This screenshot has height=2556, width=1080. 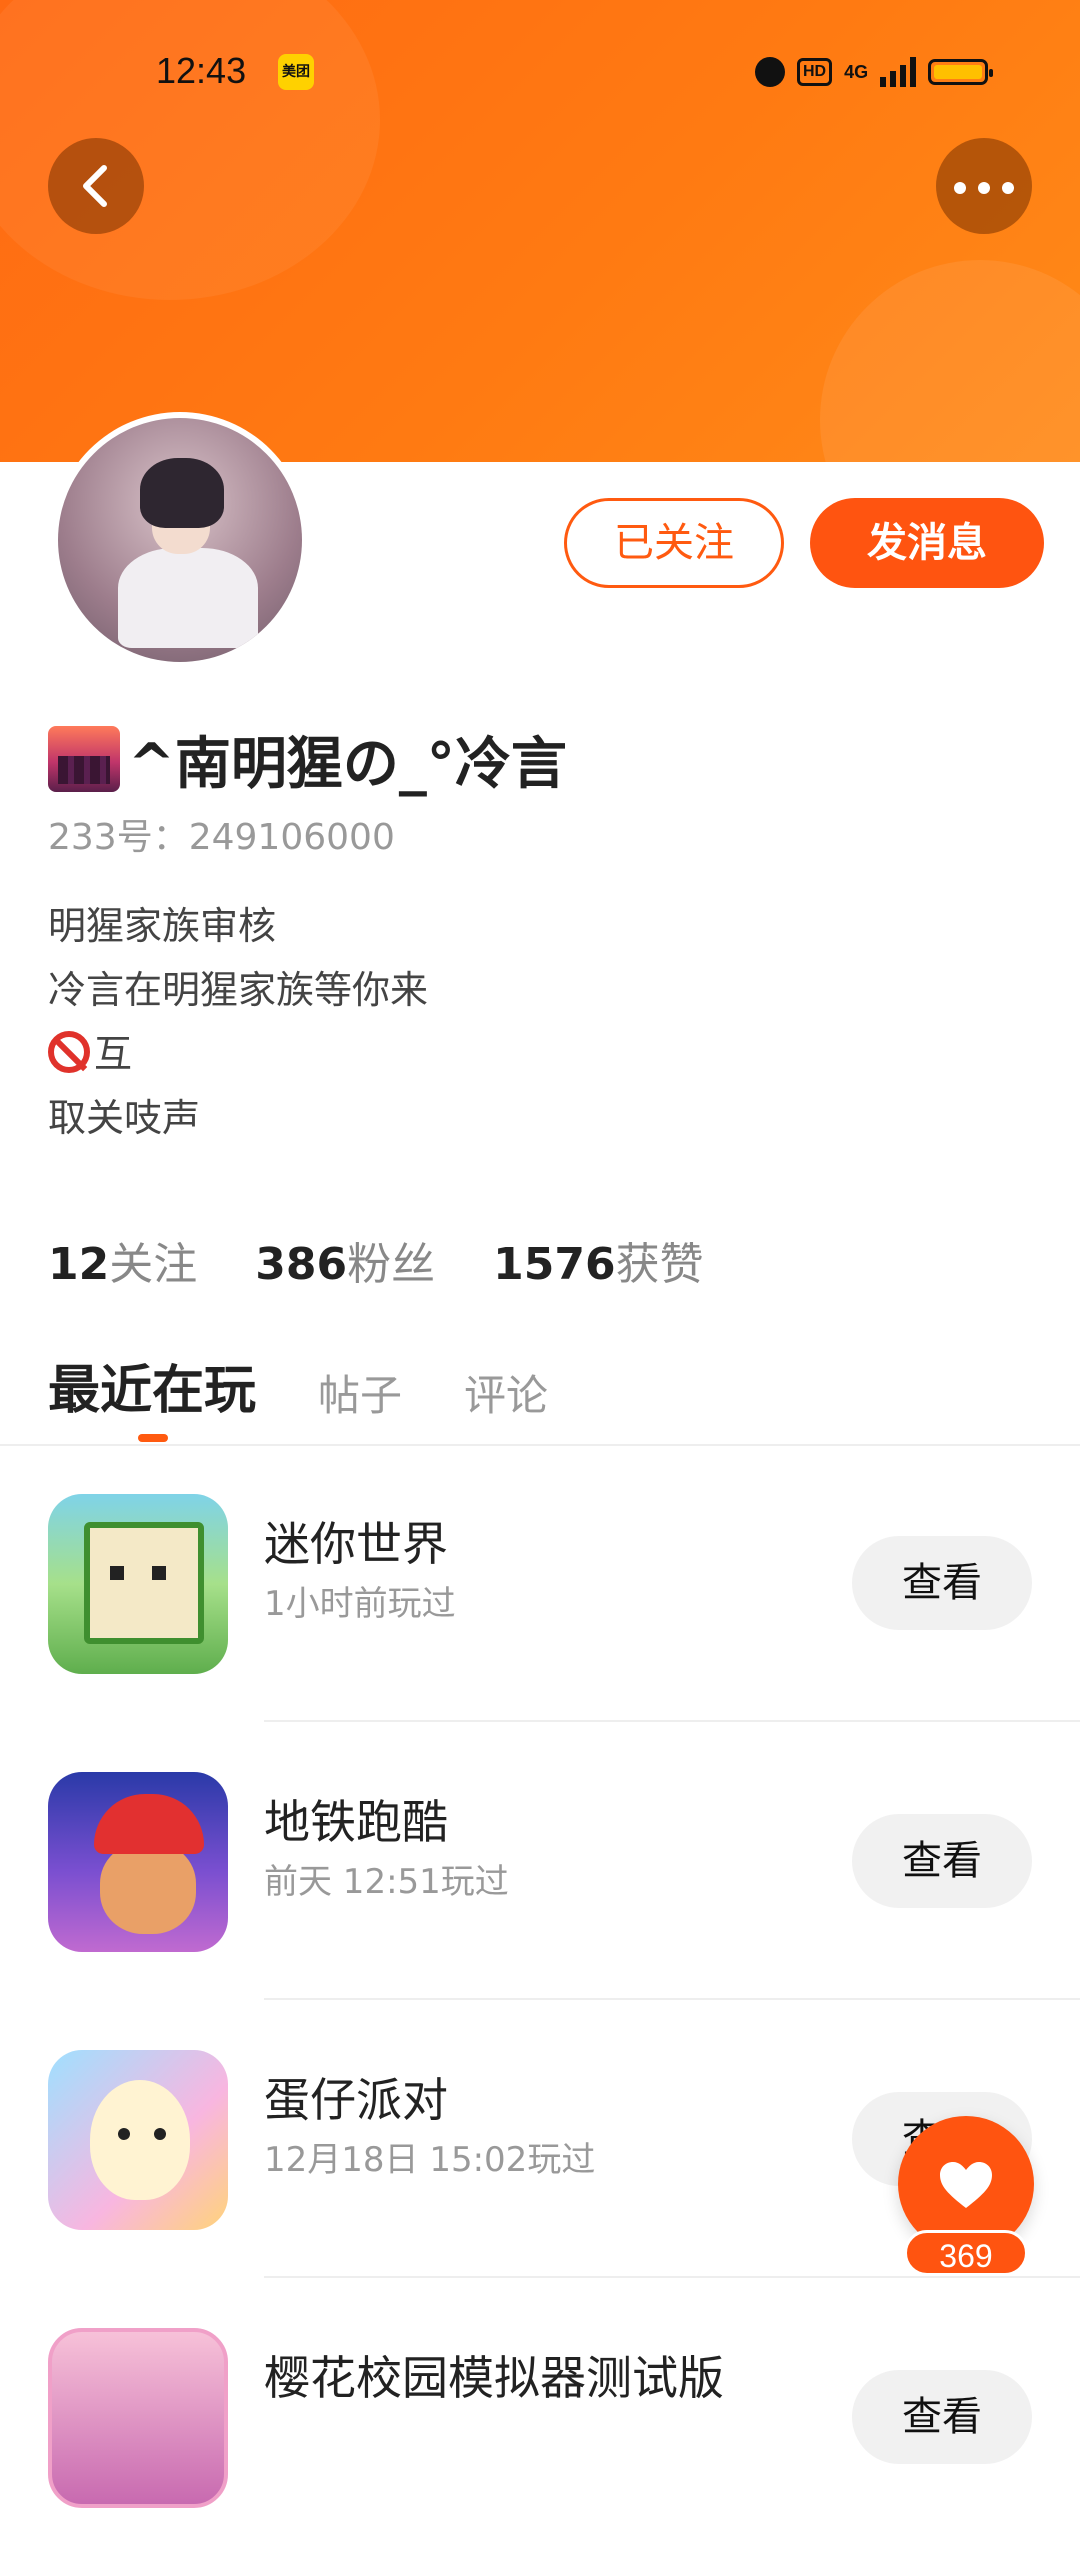 I want to click on profile-name-row: ^南明猩の_°冷言, so click(x=307, y=760).